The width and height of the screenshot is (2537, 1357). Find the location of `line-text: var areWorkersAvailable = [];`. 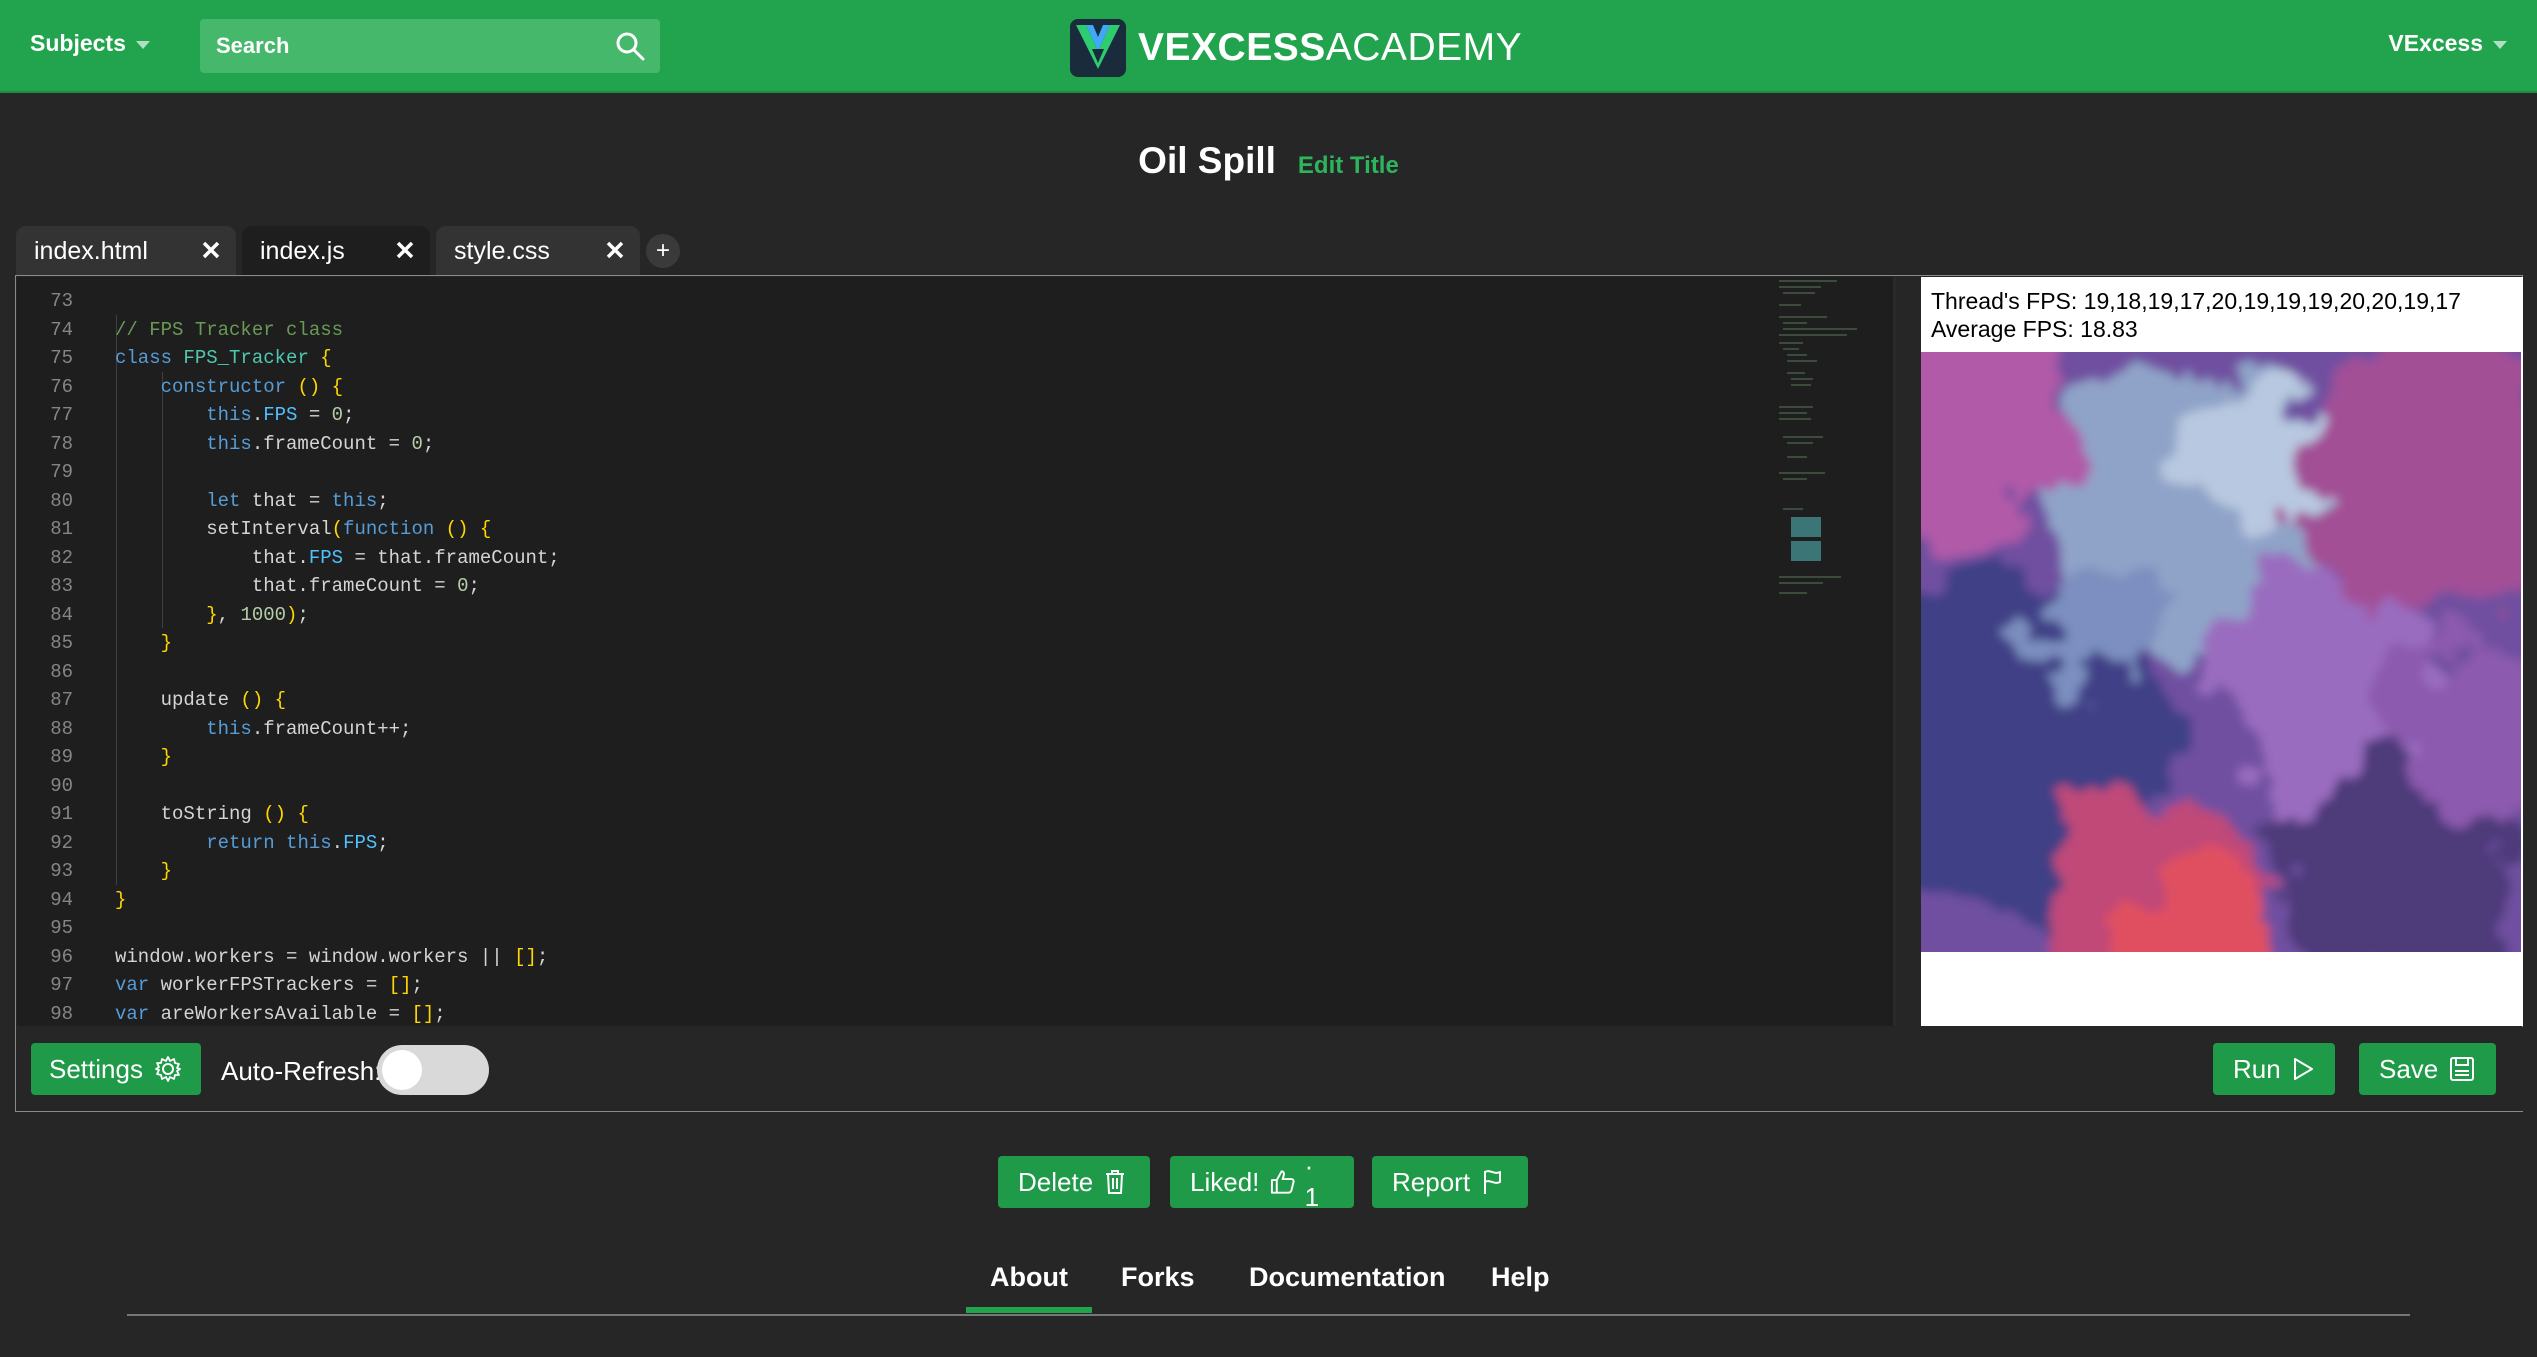

line-text: var areWorkersAvailable = []; is located at coordinates (280, 1013).